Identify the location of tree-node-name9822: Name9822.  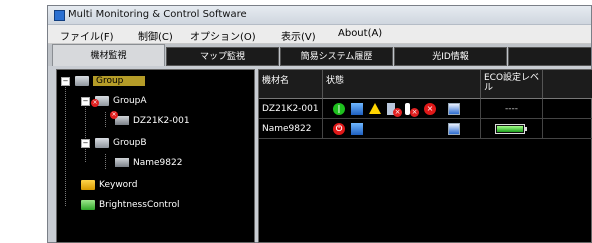
(148, 163).